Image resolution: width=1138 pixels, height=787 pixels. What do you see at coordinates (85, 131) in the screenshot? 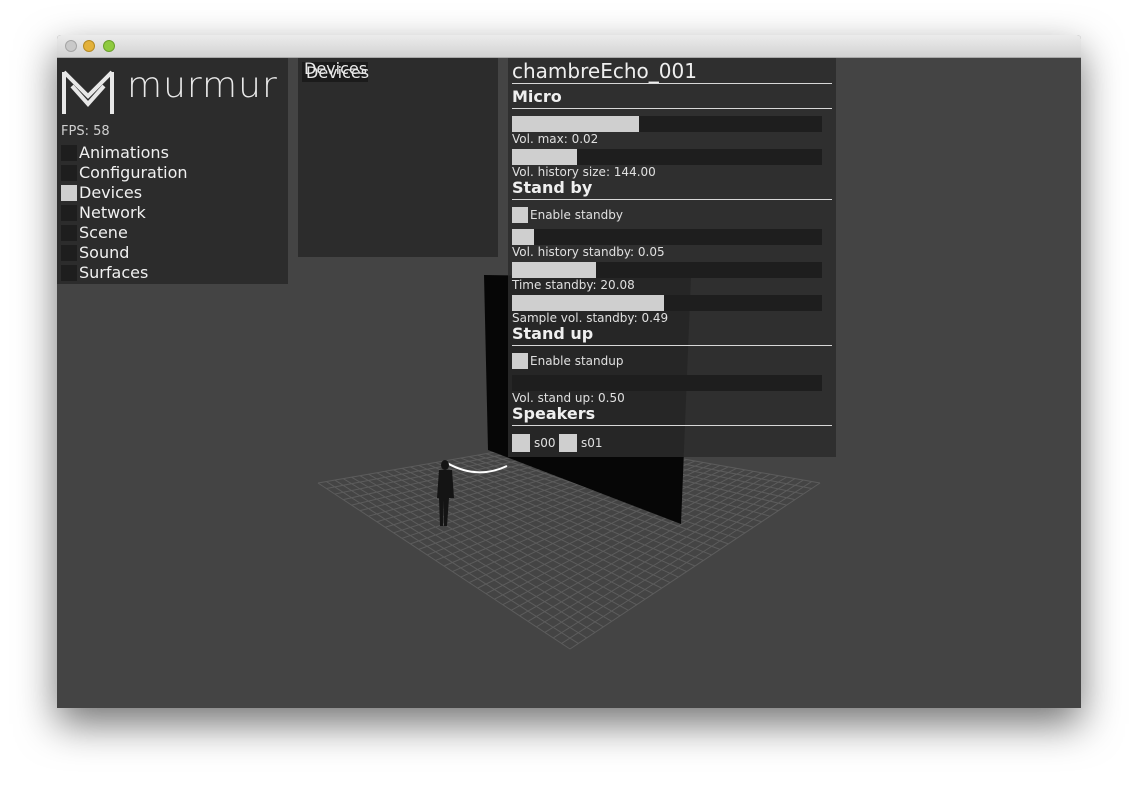
I see `fps-counter: FPS: 58` at bounding box center [85, 131].